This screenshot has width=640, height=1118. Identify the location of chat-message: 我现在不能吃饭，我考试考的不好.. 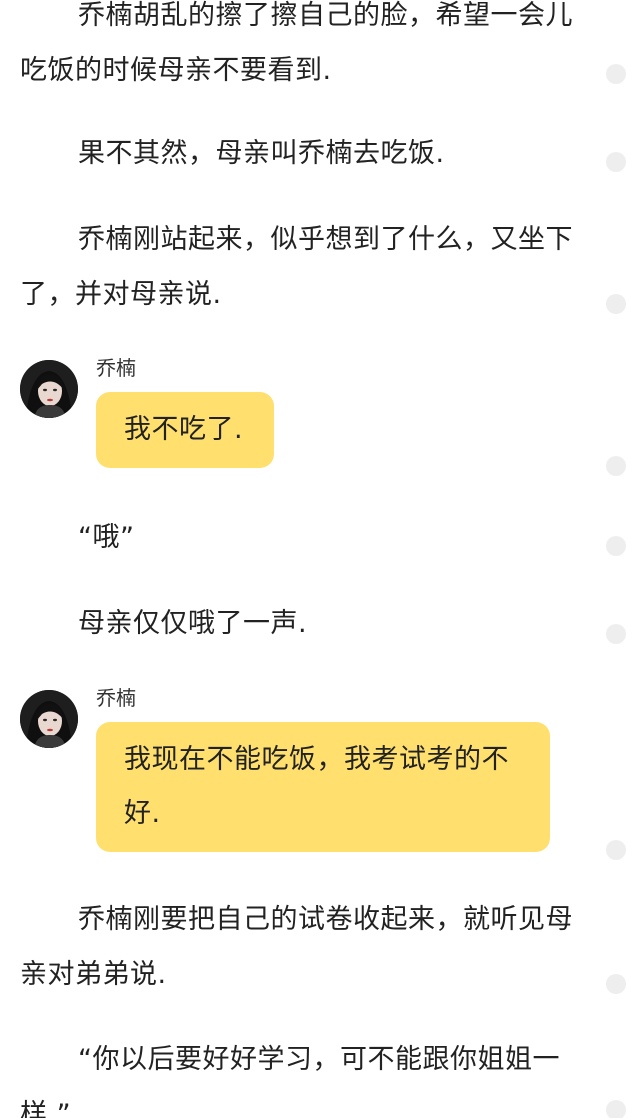
(316, 786).